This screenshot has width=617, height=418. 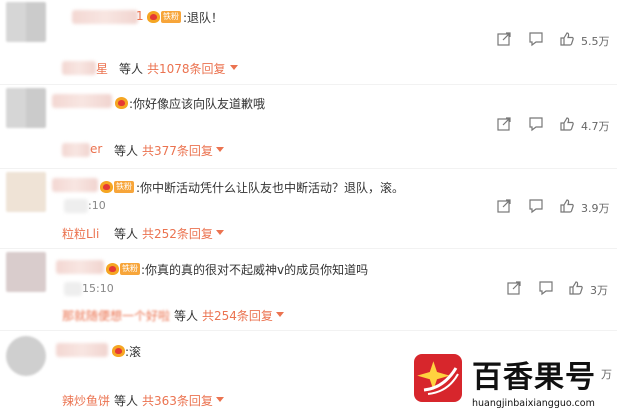 What do you see at coordinates (255, 270) in the screenshot?
I see `comment-text: :你真的真的很对不起威神v的成员你知道吗` at bounding box center [255, 270].